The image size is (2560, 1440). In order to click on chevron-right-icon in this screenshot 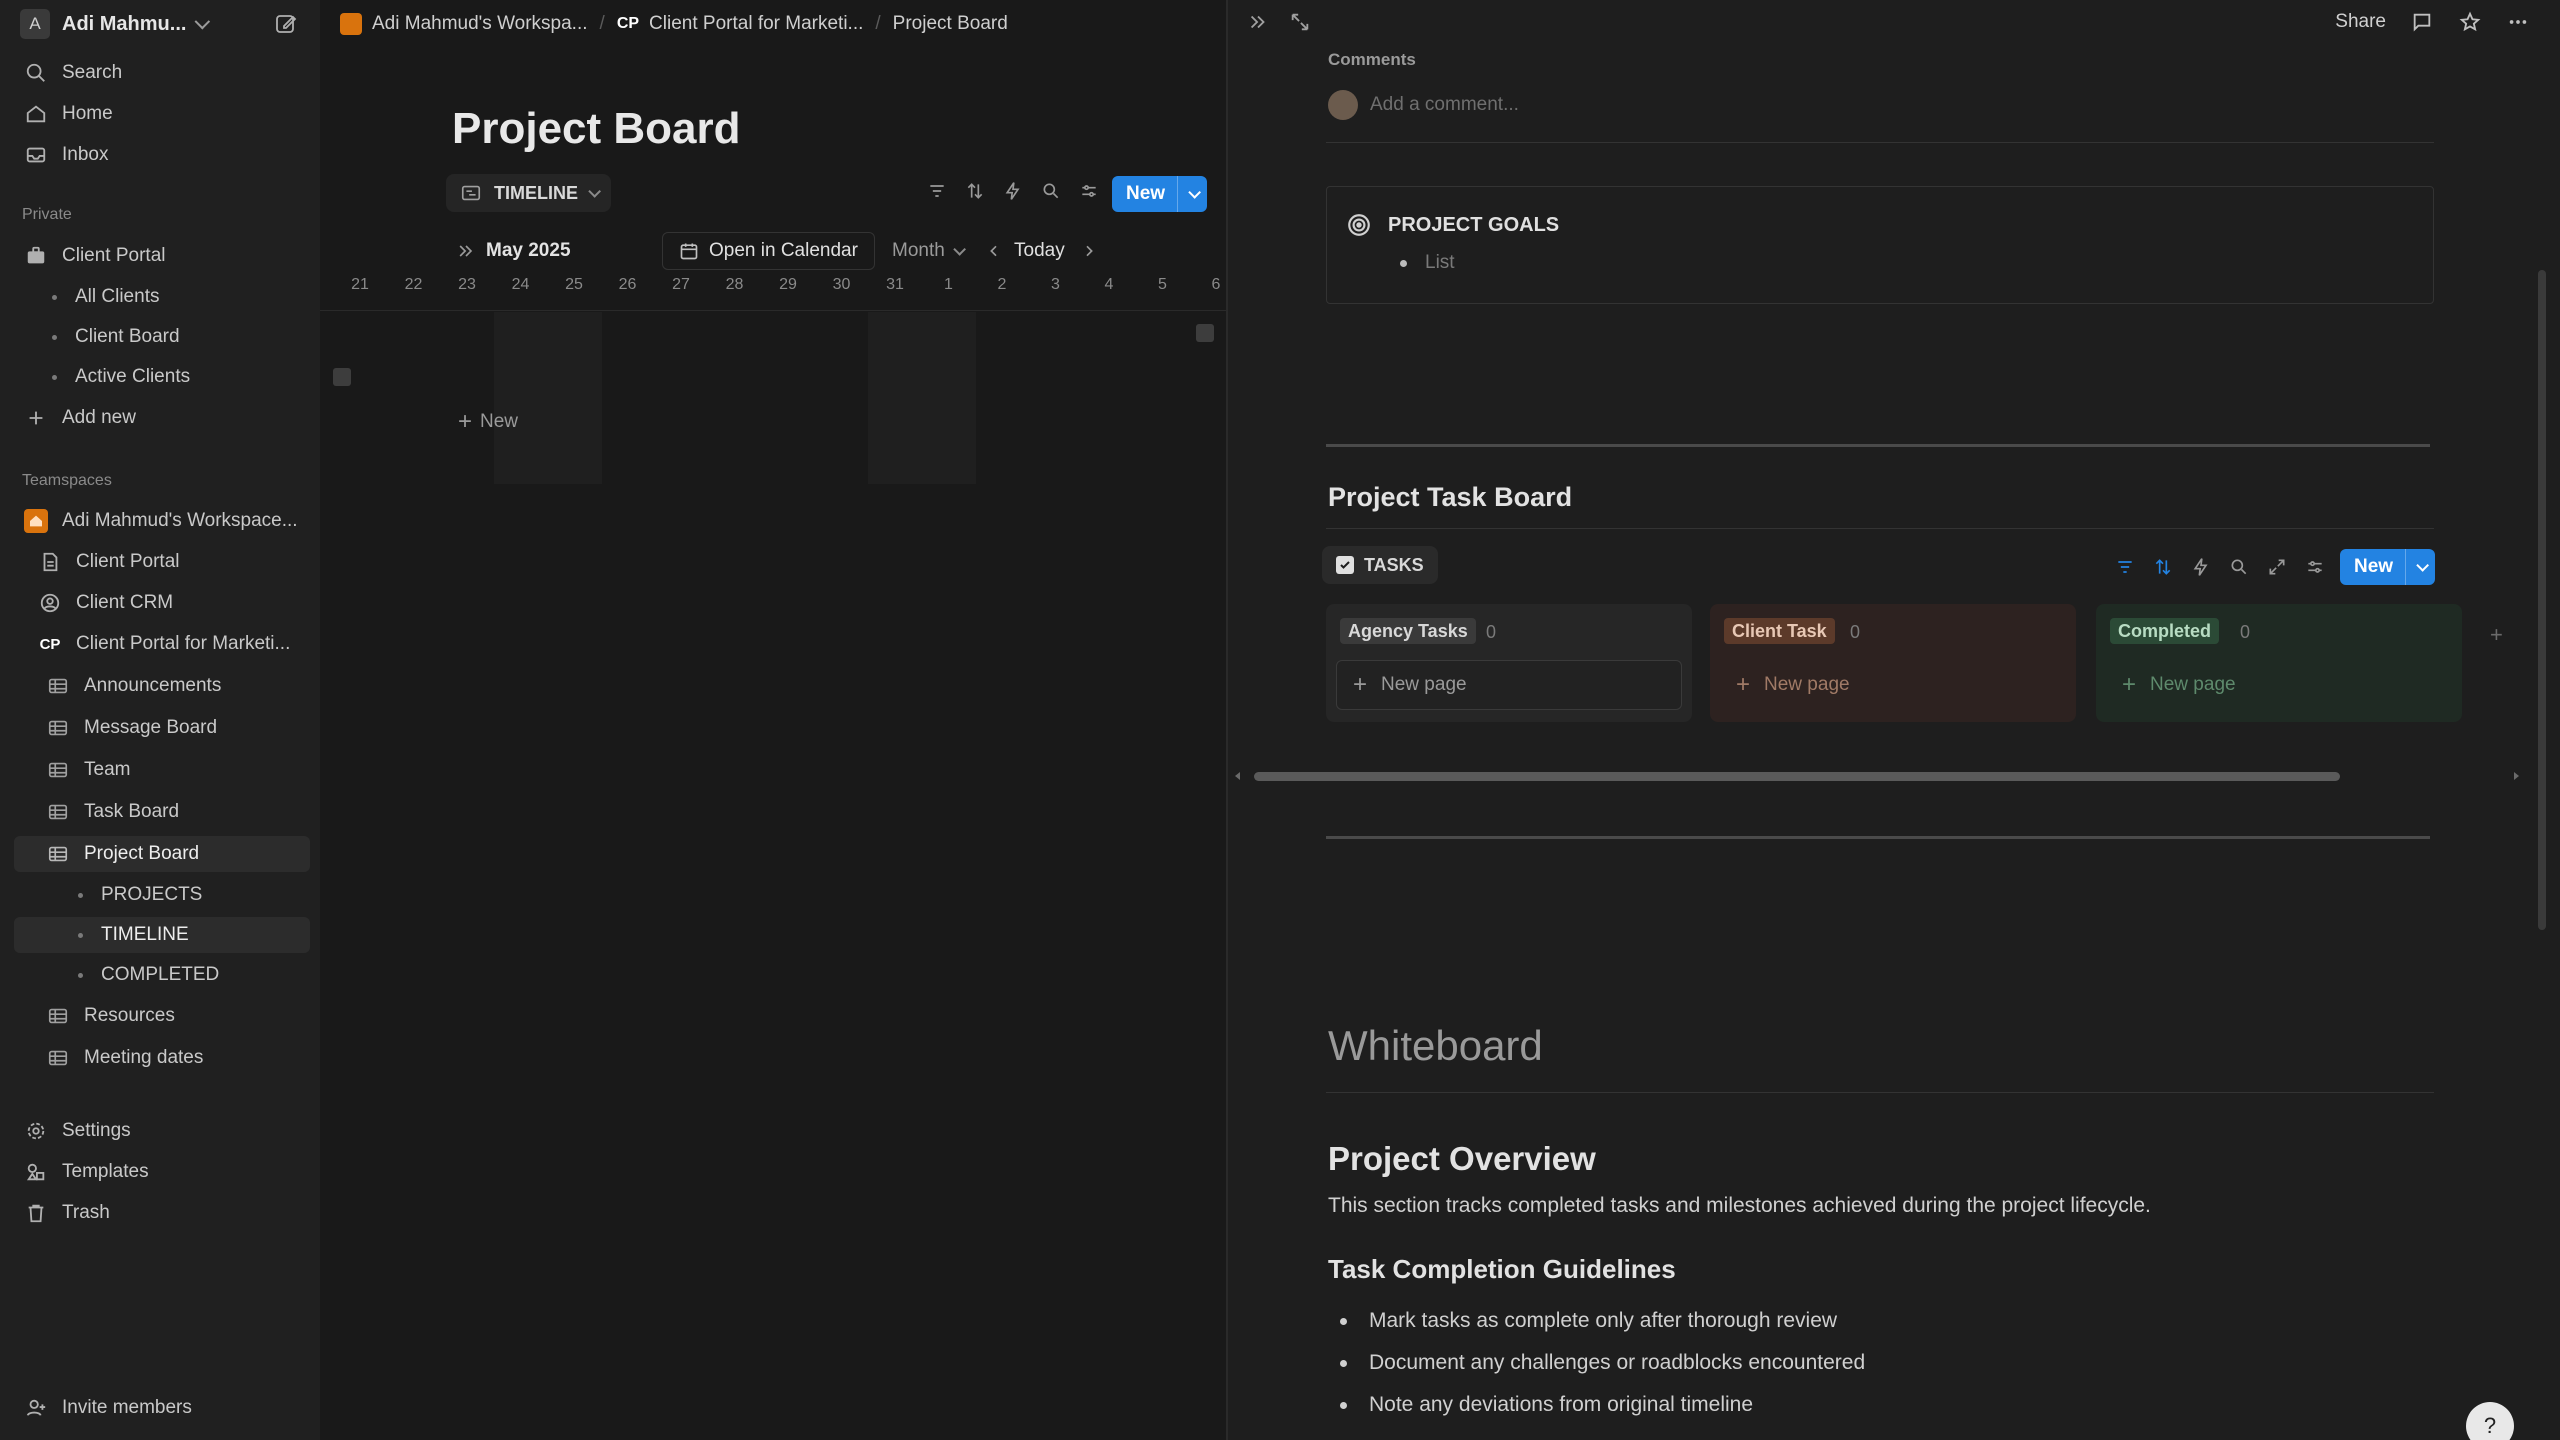, I will do `click(1089, 251)`.